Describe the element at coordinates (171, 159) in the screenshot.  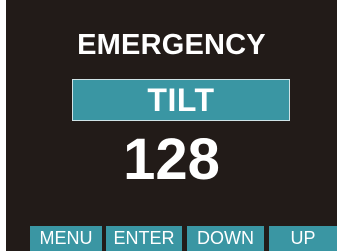
I see `value-readout: 128` at that location.